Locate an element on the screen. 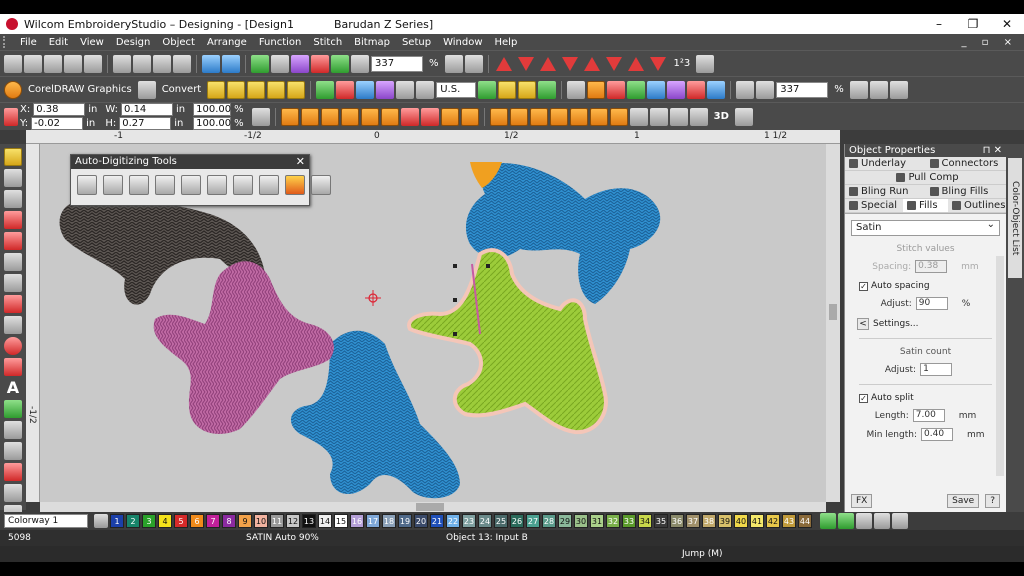  save-icon is located at coordinates (53, 63).